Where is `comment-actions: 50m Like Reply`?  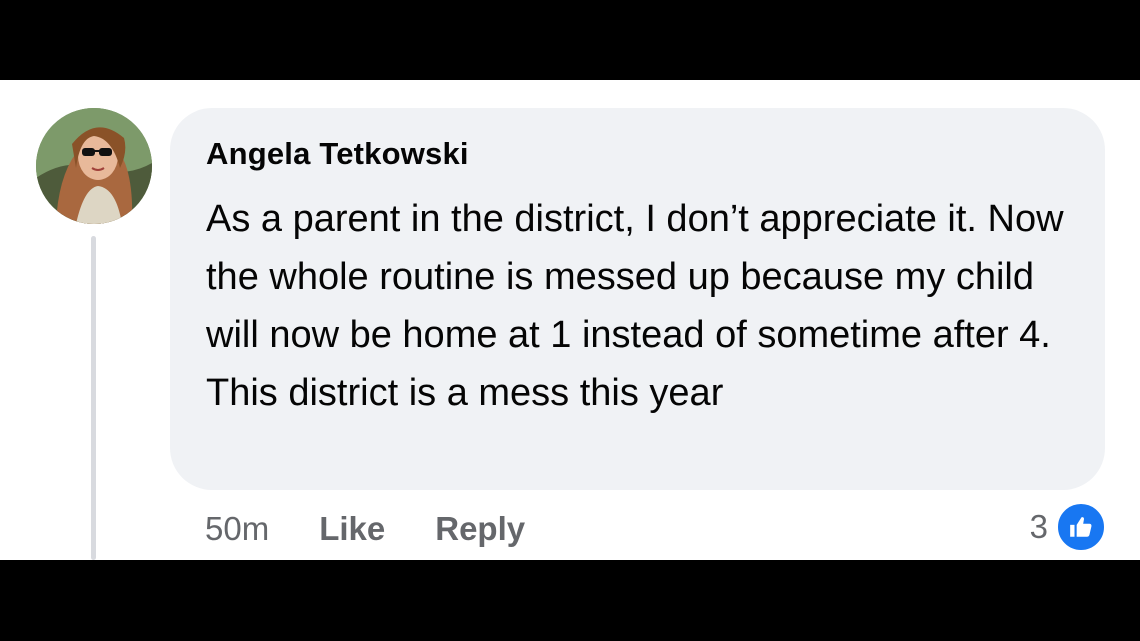
comment-actions: 50m Like Reply is located at coordinates (390, 529).